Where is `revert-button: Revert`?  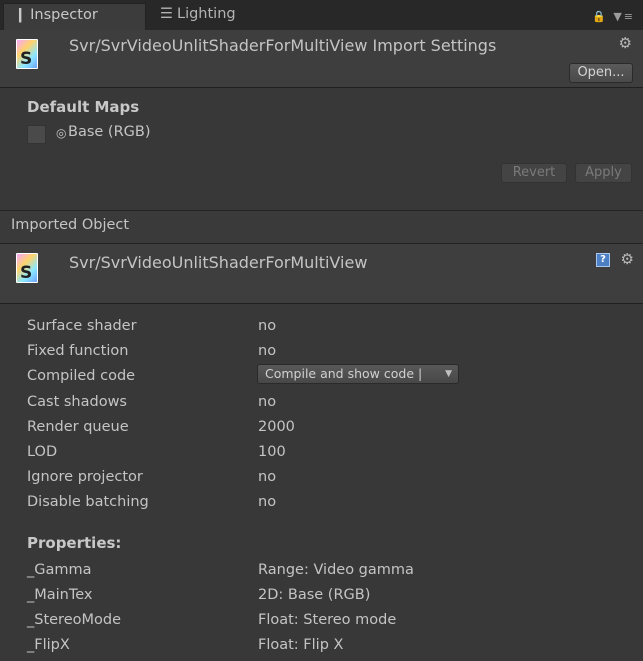
revert-button: Revert is located at coordinates (534, 173).